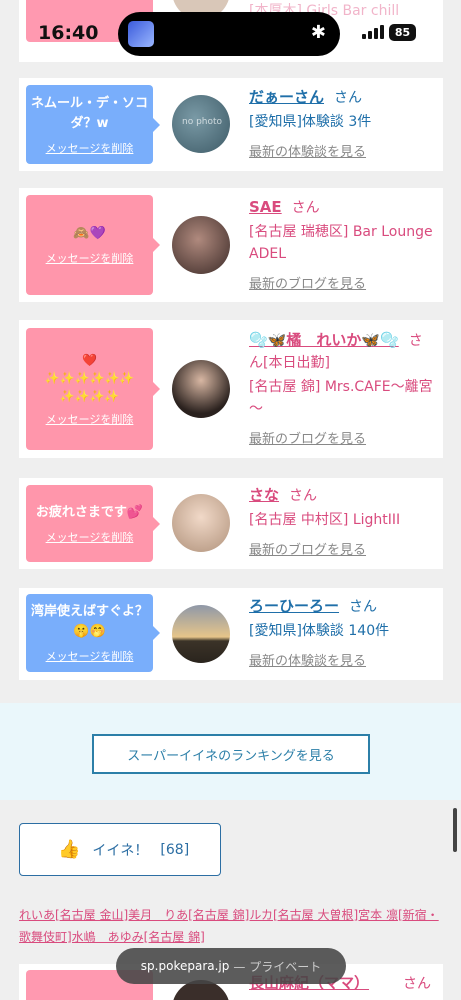 The width and height of the screenshot is (461, 1000). I want to click on url-host: sp.pokepara.jp, so click(185, 966).